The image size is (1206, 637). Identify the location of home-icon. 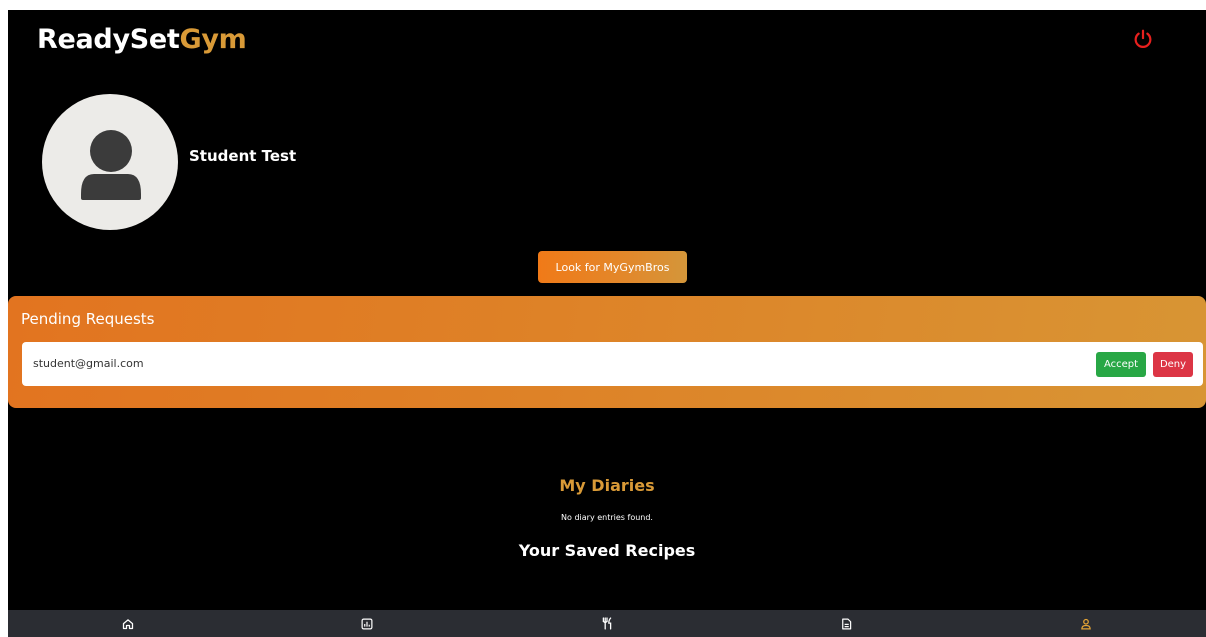
(127, 623).